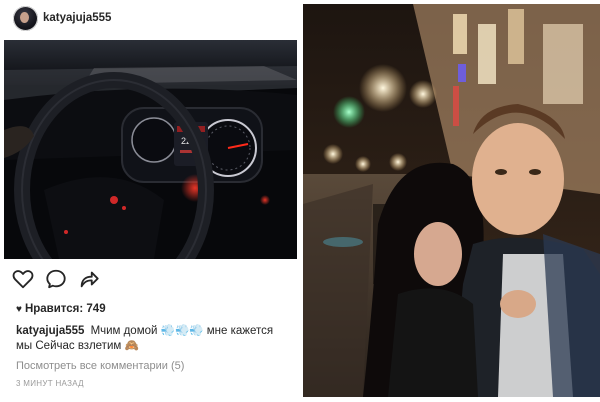 This screenshot has width=600, height=402. Describe the element at coordinates (19, 309) in the screenshot. I see `small-heart-icon: ♥` at that location.